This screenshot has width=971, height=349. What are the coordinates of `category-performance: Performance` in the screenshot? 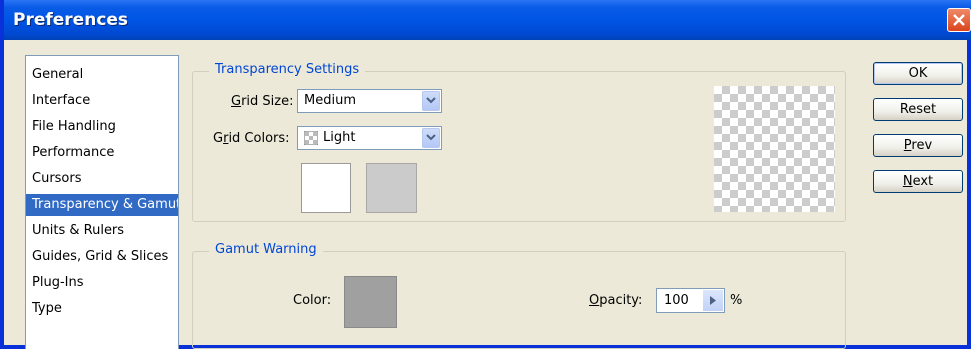 It's located at (102, 153).